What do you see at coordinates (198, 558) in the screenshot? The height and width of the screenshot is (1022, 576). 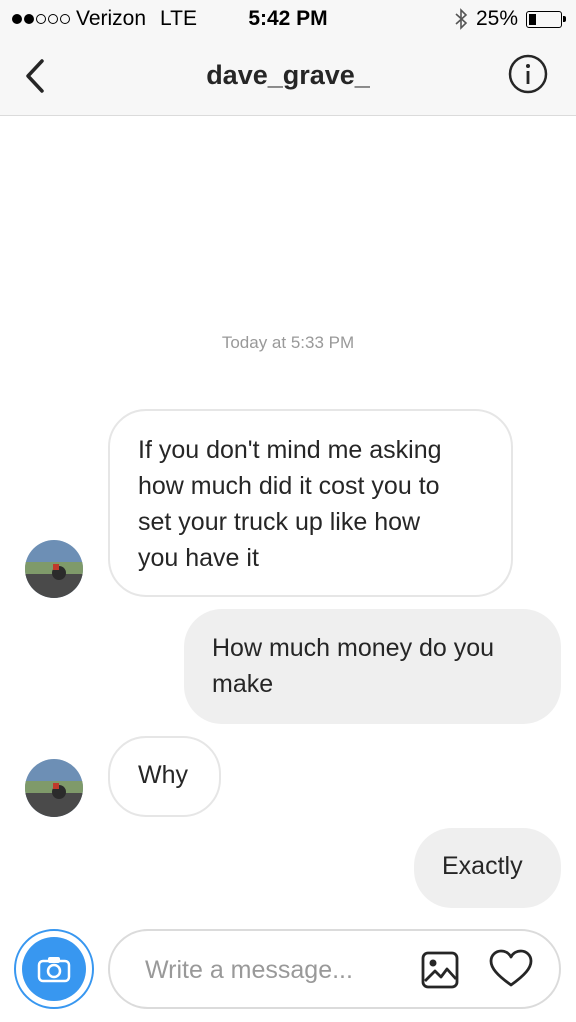 I see `message-line: you have it` at bounding box center [198, 558].